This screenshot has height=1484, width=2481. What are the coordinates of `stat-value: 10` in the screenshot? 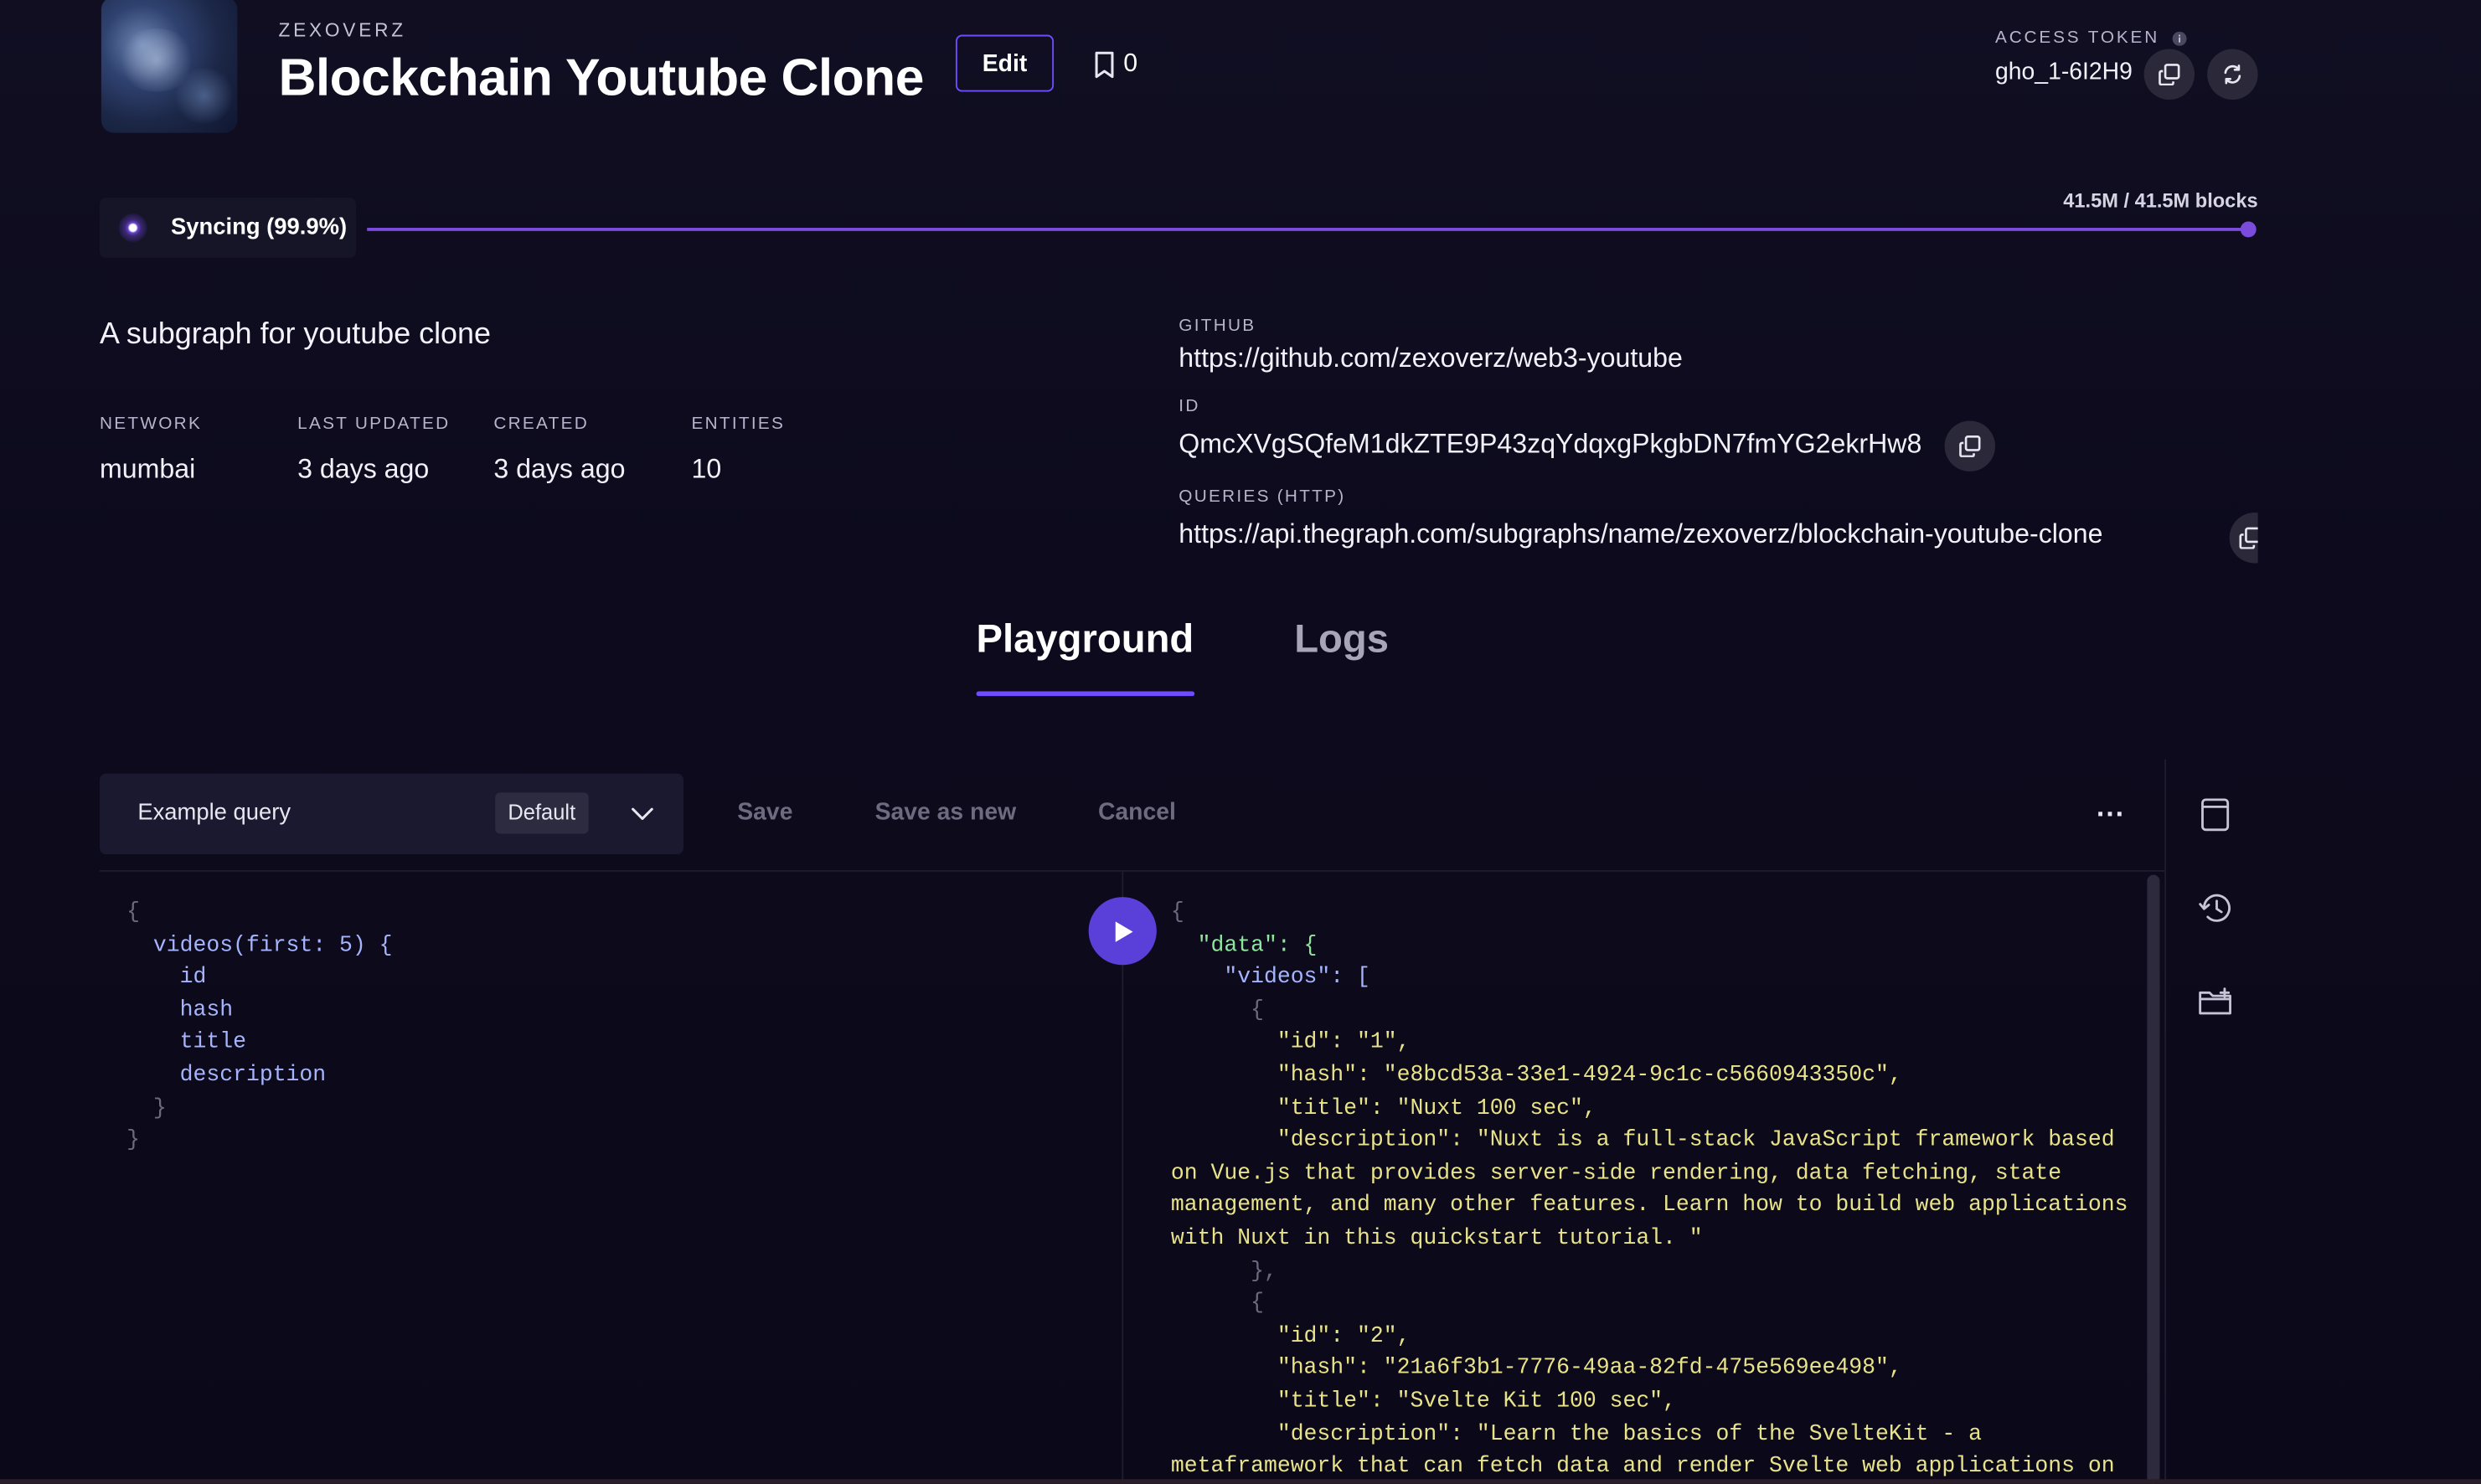 It's located at (706, 469).